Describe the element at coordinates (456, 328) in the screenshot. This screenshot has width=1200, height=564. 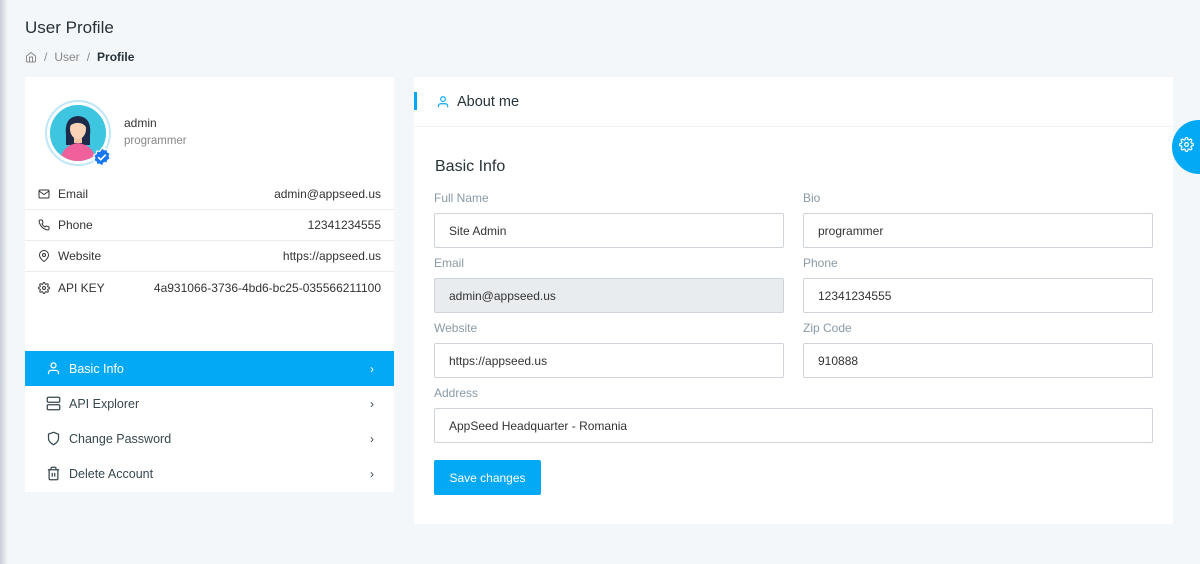
I see `website-label: Website` at that location.